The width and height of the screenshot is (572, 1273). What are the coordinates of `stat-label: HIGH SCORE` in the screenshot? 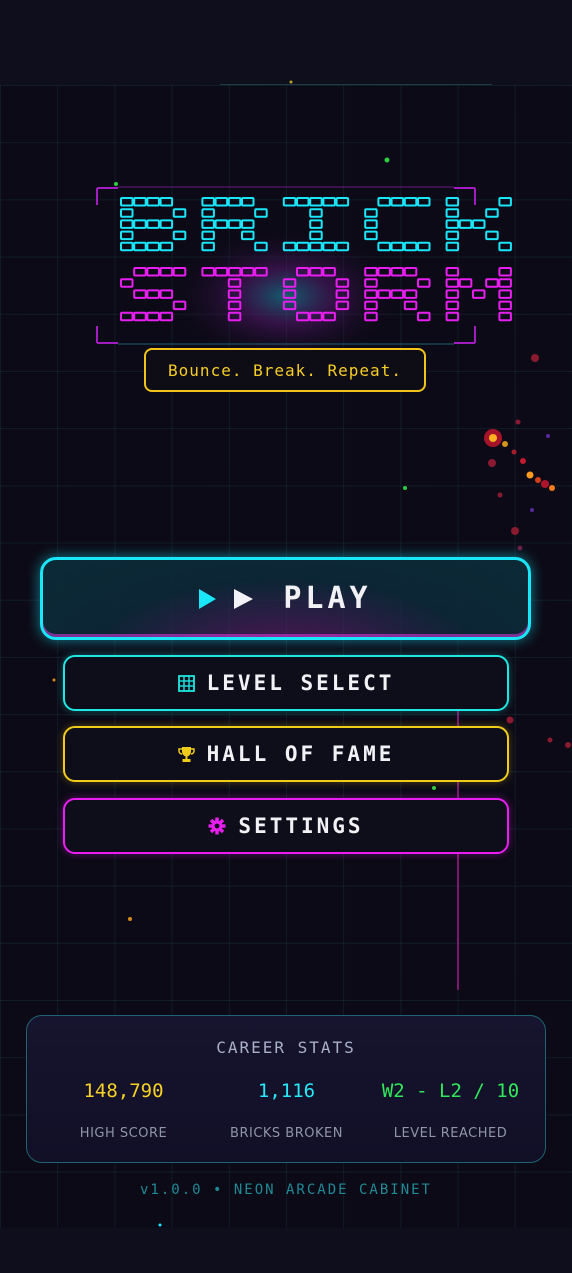 It's located at (123, 1133).